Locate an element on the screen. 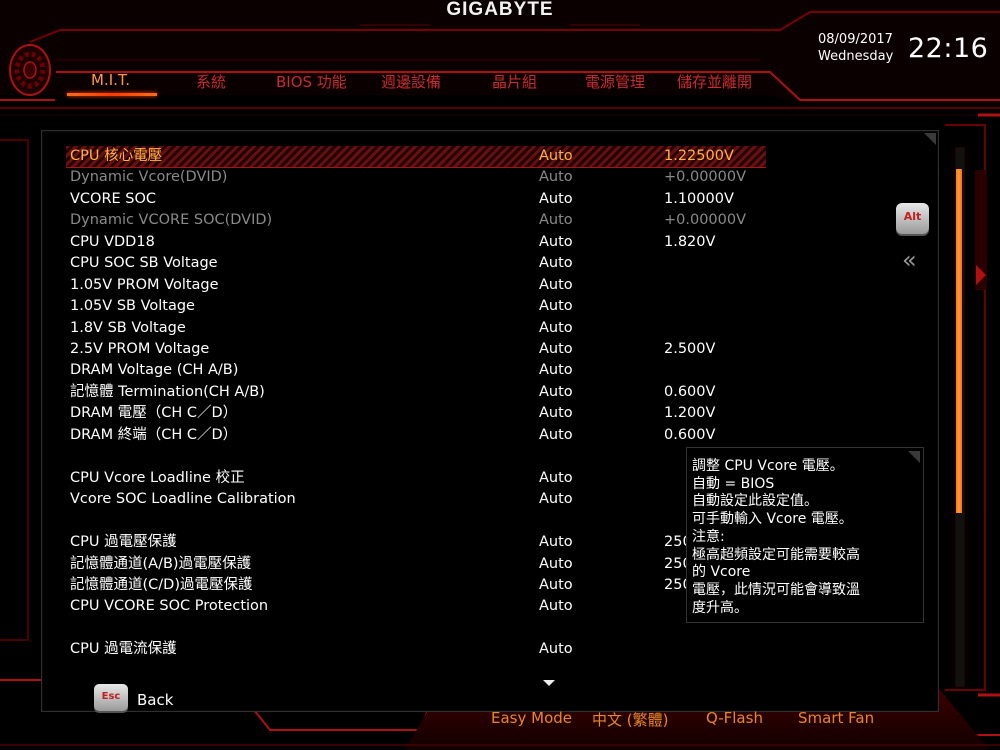 This screenshot has width=1000, height=750. setting-name: 記憶體通道(A/B)過電壓保護 is located at coordinates (161, 564).